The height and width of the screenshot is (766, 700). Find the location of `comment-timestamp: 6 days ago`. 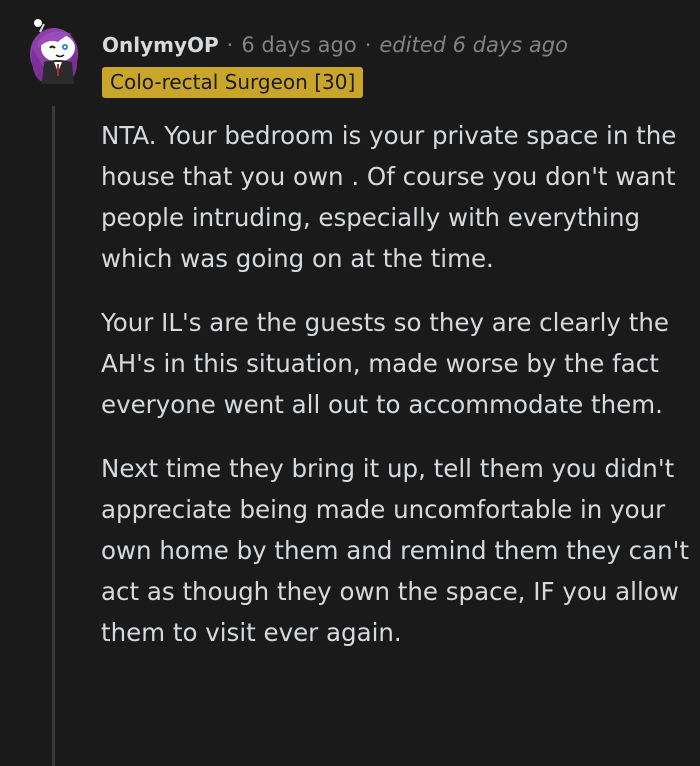

comment-timestamp: 6 days ago is located at coordinates (298, 45).